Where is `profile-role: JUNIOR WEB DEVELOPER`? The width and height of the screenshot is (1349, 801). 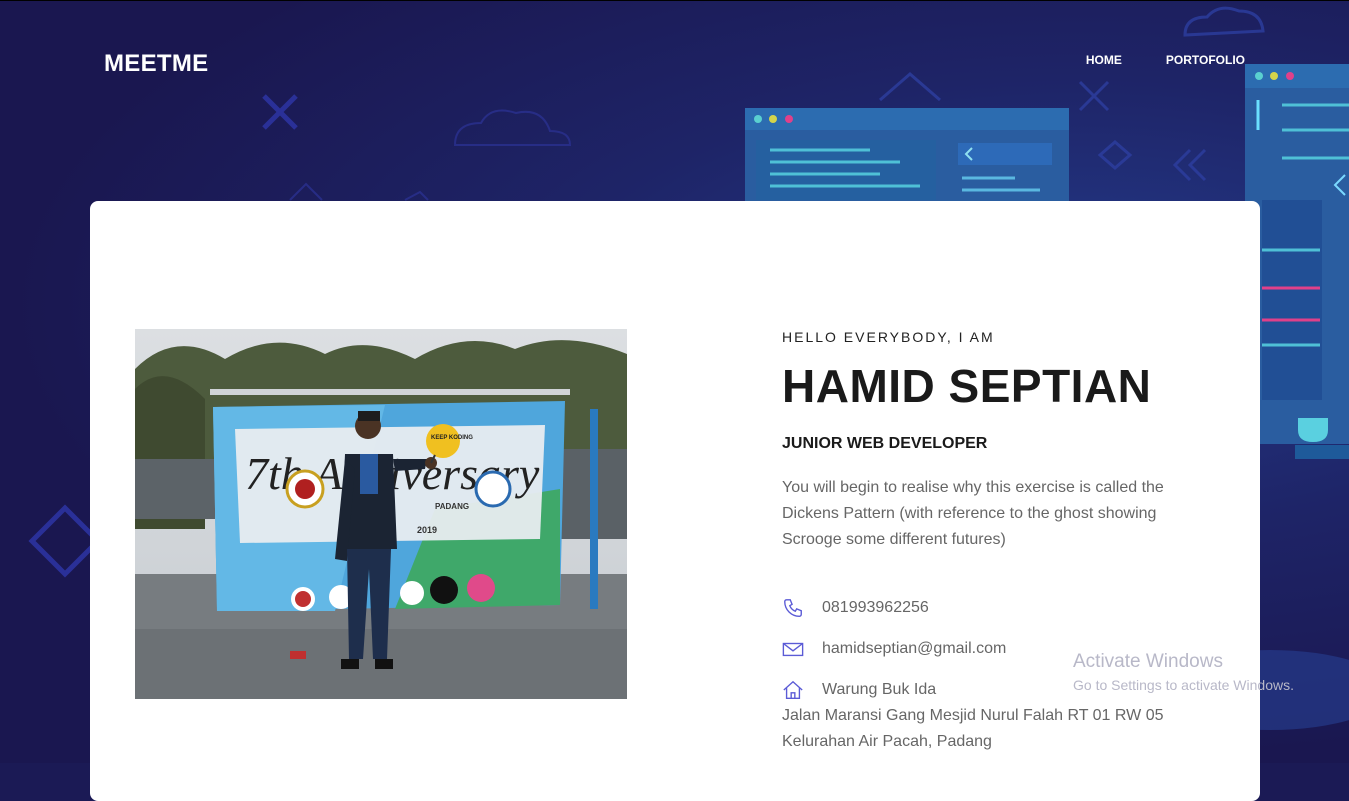 profile-role: JUNIOR WEB DEVELOPER is located at coordinates (885, 443).